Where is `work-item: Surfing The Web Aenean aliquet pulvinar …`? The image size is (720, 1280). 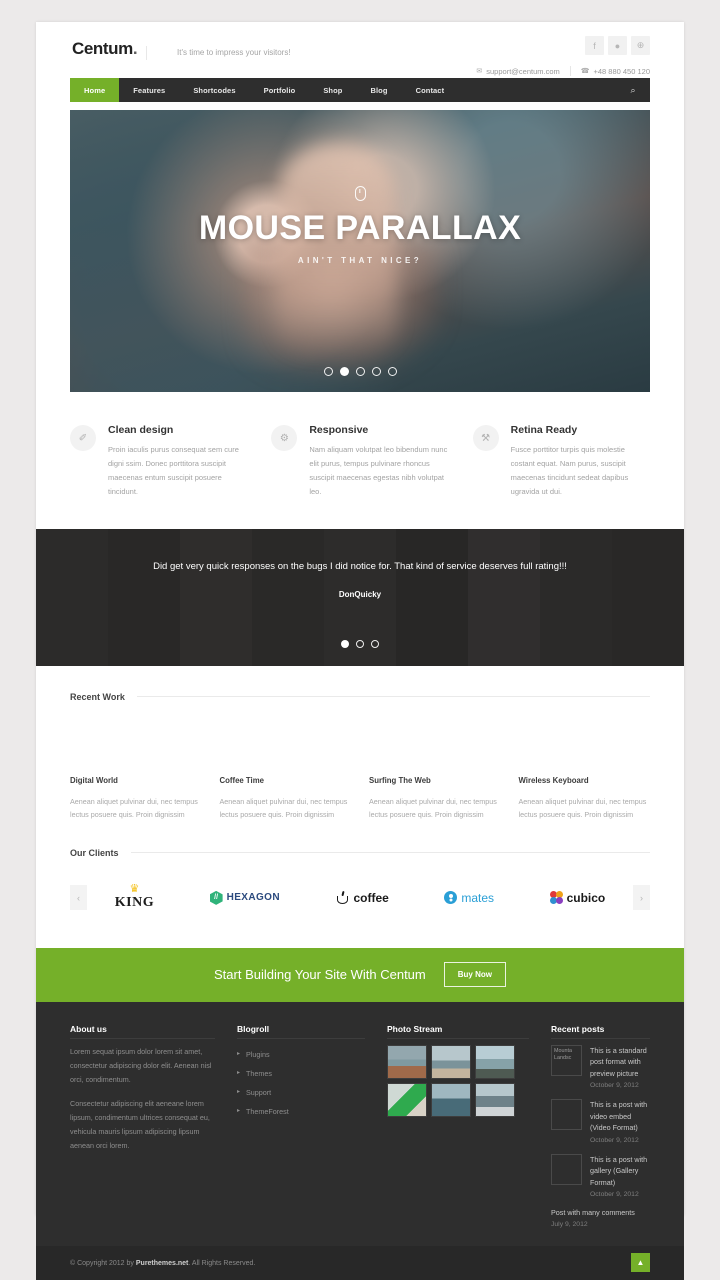
work-item: Surfing The Web Aenean aliquet pulvinar … is located at coordinates (435, 770).